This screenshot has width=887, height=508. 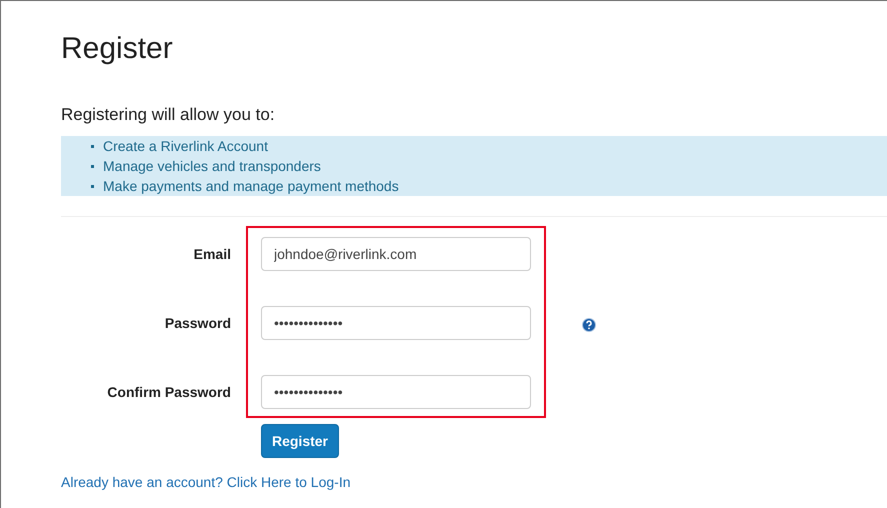 What do you see at coordinates (589, 325) in the screenshot?
I see `help-icon` at bounding box center [589, 325].